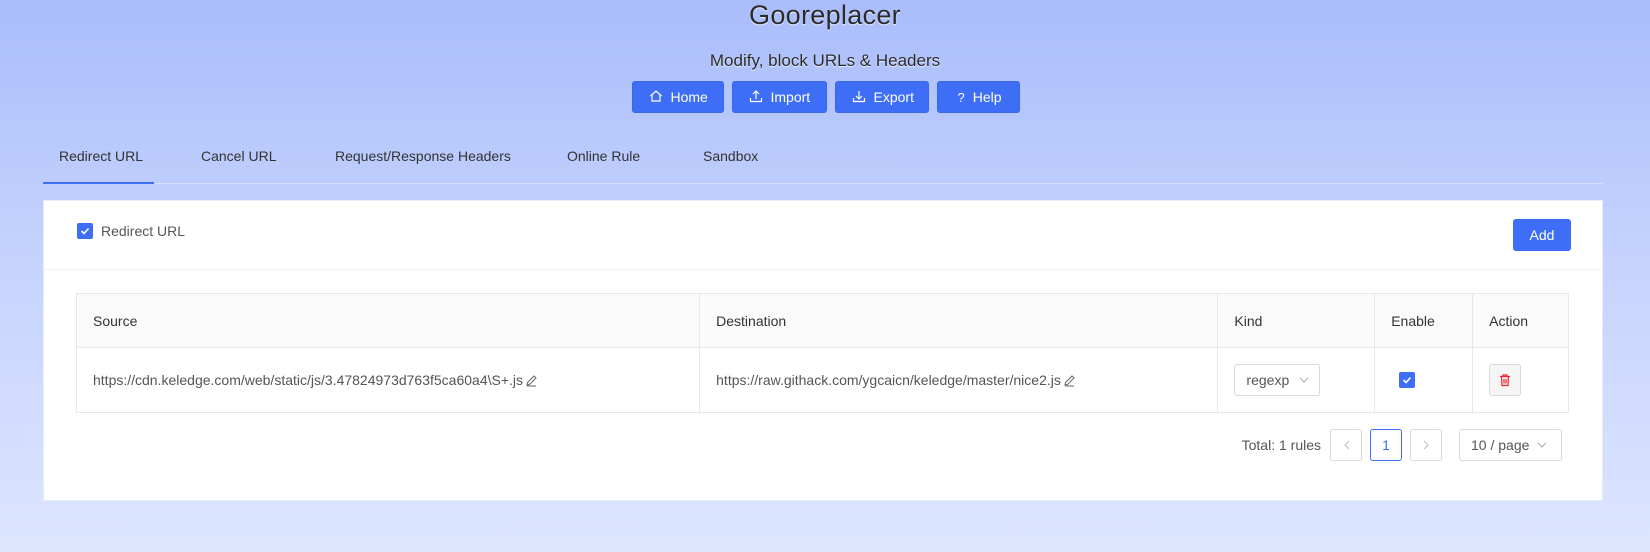 Image resolution: width=1650 pixels, height=552 pixels. Describe the element at coordinates (603, 156) in the screenshot. I see `tab-online-rule: Online Rule` at that location.